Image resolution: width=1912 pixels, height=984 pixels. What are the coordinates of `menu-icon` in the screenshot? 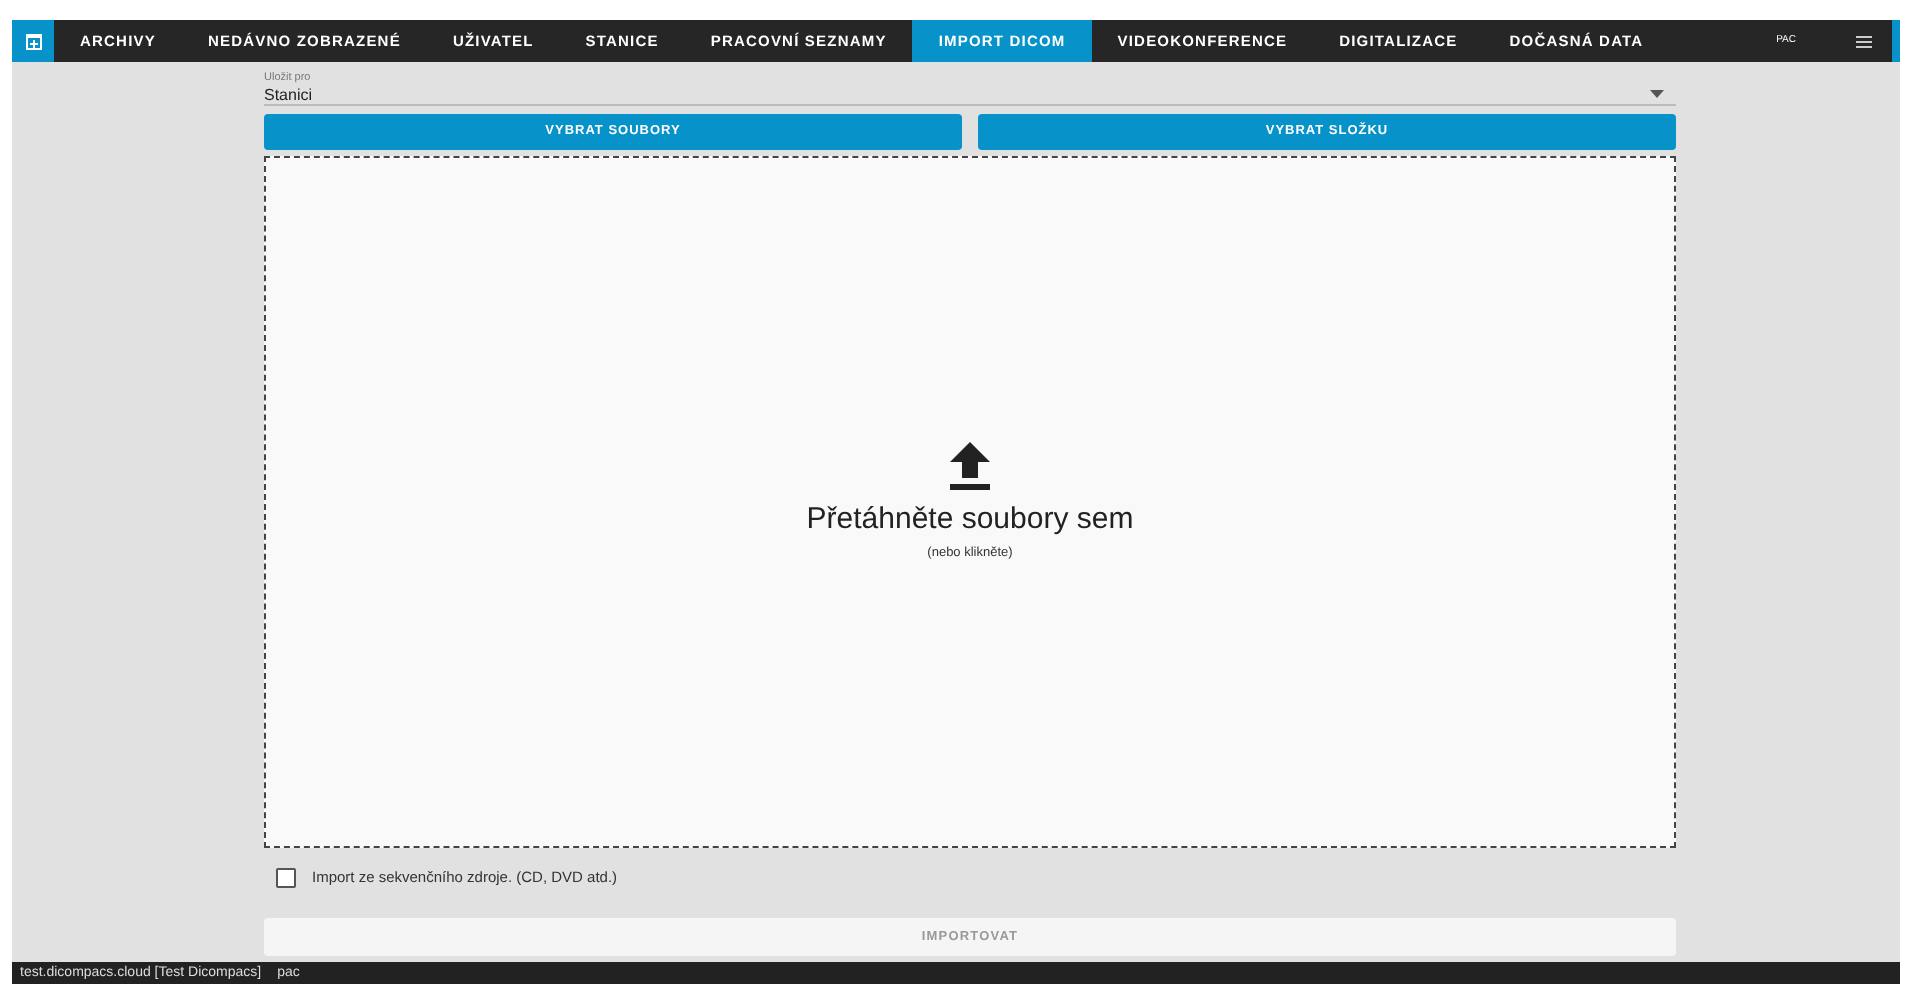 It's located at (1864, 41).